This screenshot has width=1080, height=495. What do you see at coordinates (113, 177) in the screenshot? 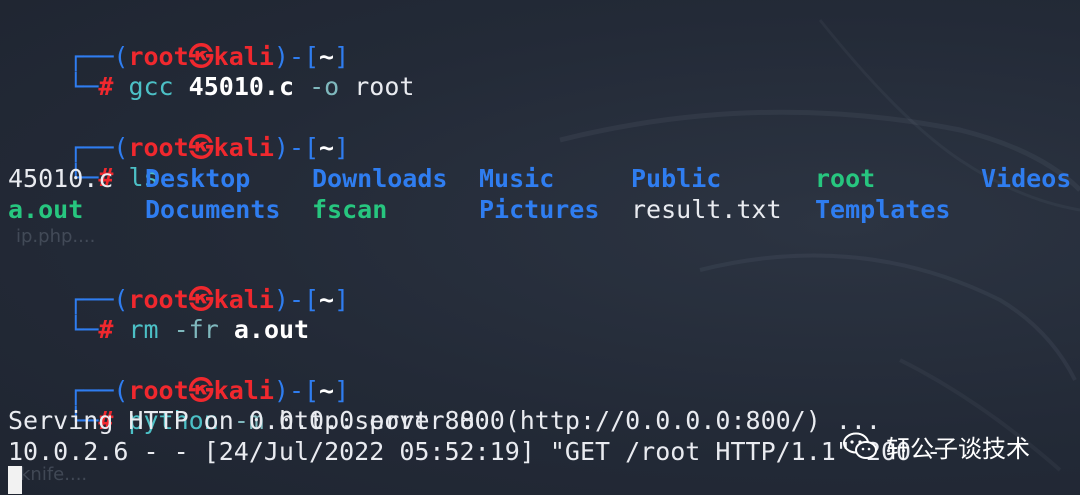
I see `command-line: └─# ls` at bounding box center [113, 177].